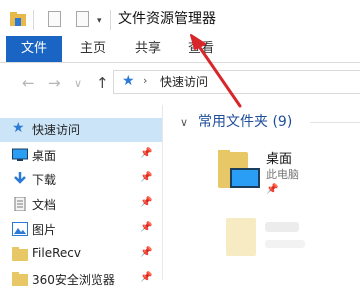  What do you see at coordinates (44, 205) in the screenshot?
I see `sidebar-item-label: 文档` at bounding box center [44, 205].